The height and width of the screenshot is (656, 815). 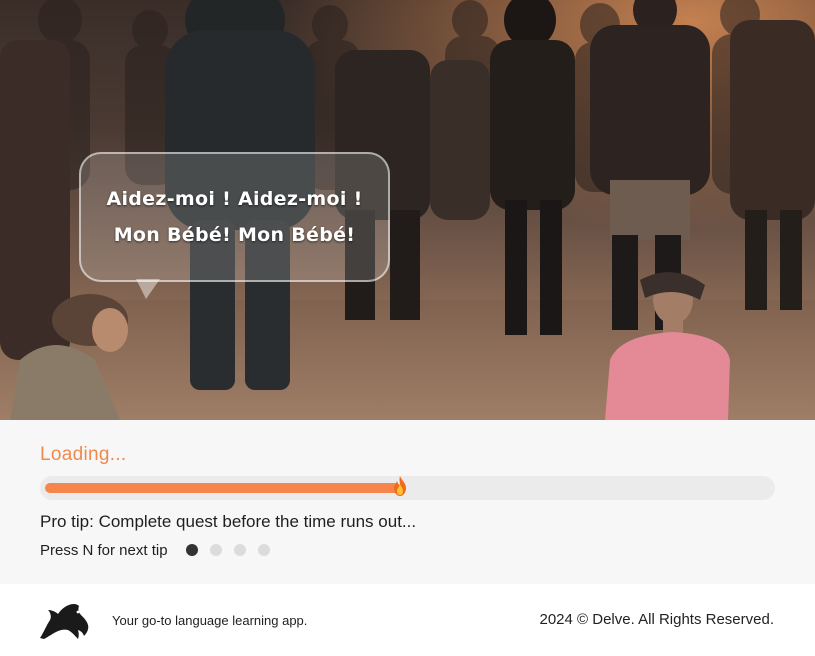 What do you see at coordinates (222, 488) in the screenshot?
I see `progress-bar-fill` at bounding box center [222, 488].